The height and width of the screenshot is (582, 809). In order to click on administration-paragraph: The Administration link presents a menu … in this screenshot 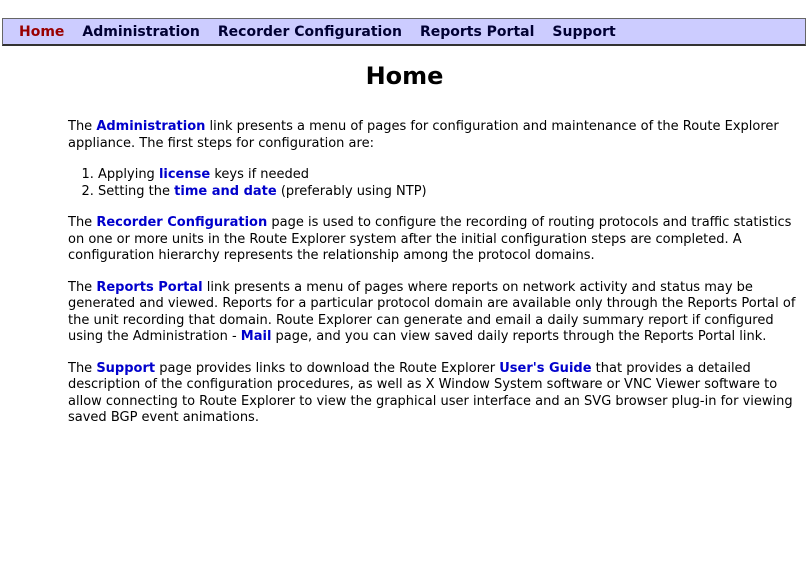, I will do `click(433, 135)`.